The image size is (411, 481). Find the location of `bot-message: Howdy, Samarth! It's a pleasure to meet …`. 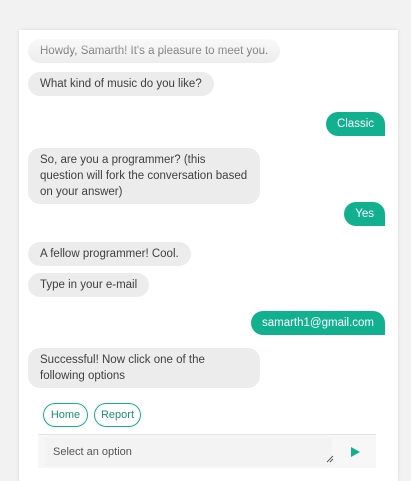

bot-message: Howdy, Samarth! It's a pleasure to meet … is located at coordinates (154, 51).